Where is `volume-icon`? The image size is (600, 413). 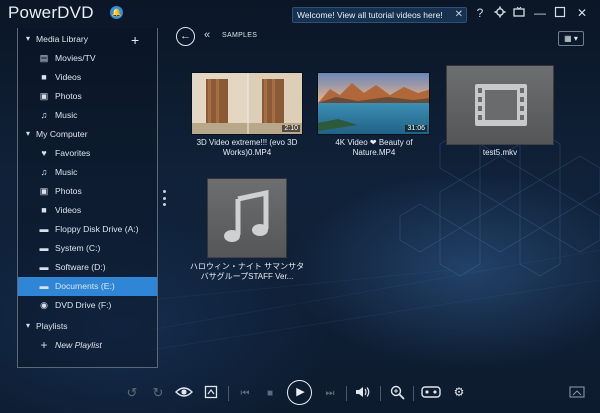
volume-icon is located at coordinates (363, 394).